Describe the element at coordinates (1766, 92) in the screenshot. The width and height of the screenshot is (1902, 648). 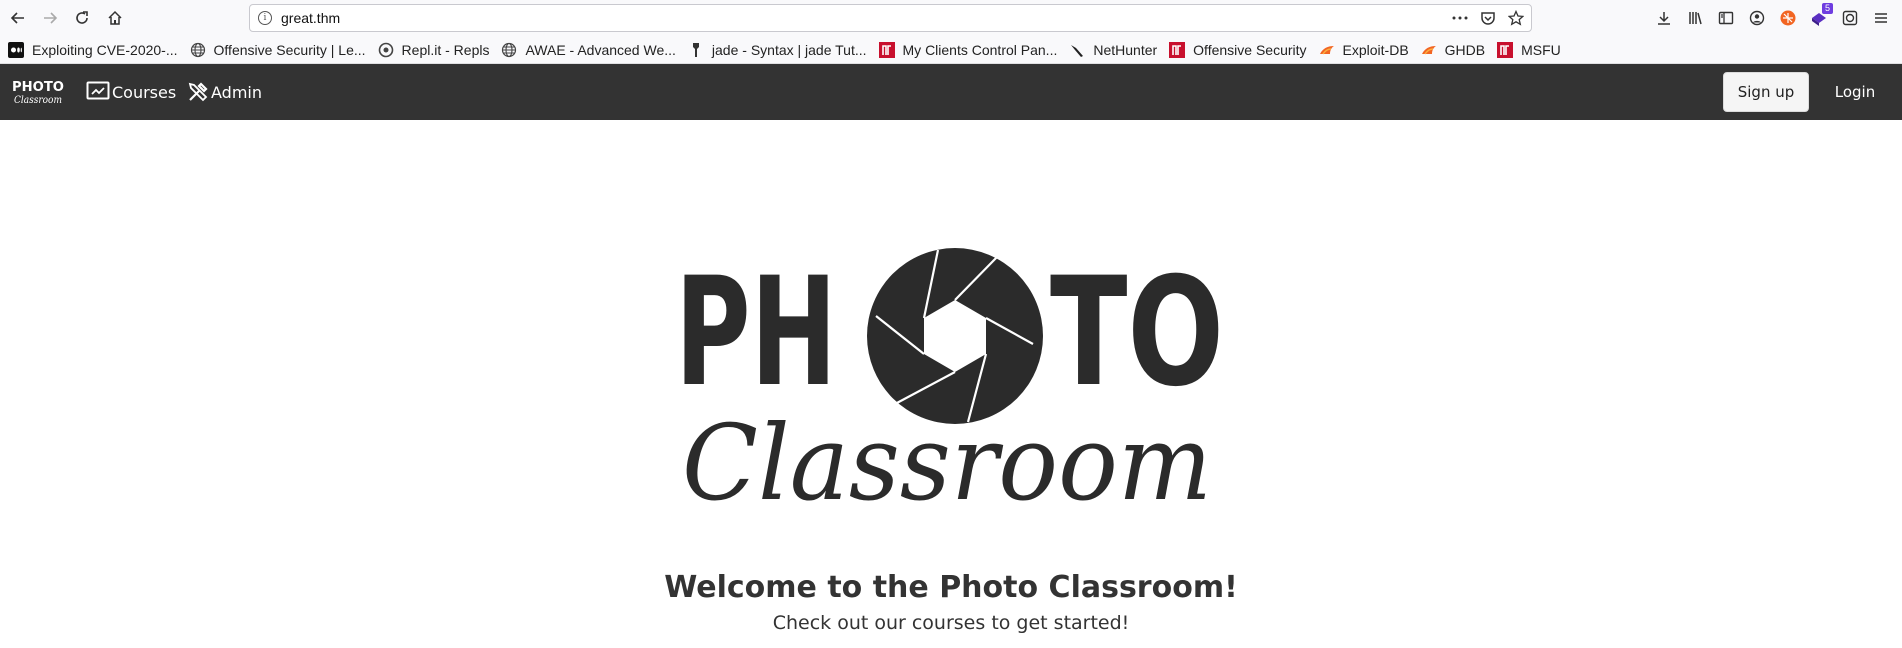
I see `signup-button: Sign up` at that location.